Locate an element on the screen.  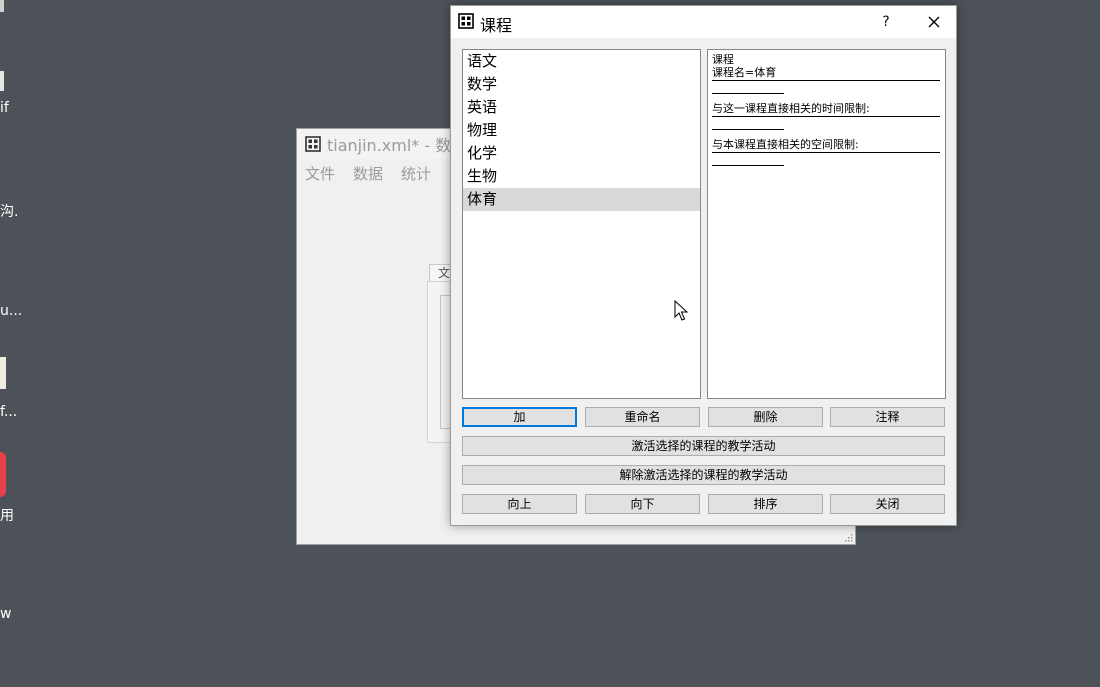
menu-file: 文件 is located at coordinates (320, 173).